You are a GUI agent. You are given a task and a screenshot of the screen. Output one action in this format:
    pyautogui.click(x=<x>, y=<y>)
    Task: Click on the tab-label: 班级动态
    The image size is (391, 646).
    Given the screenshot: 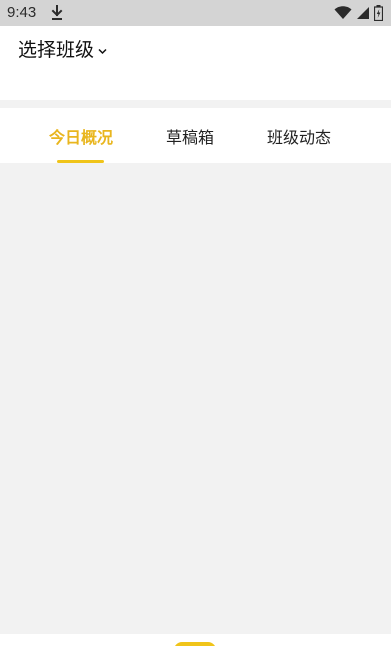 What is the action you would take?
    pyautogui.click(x=298, y=137)
    